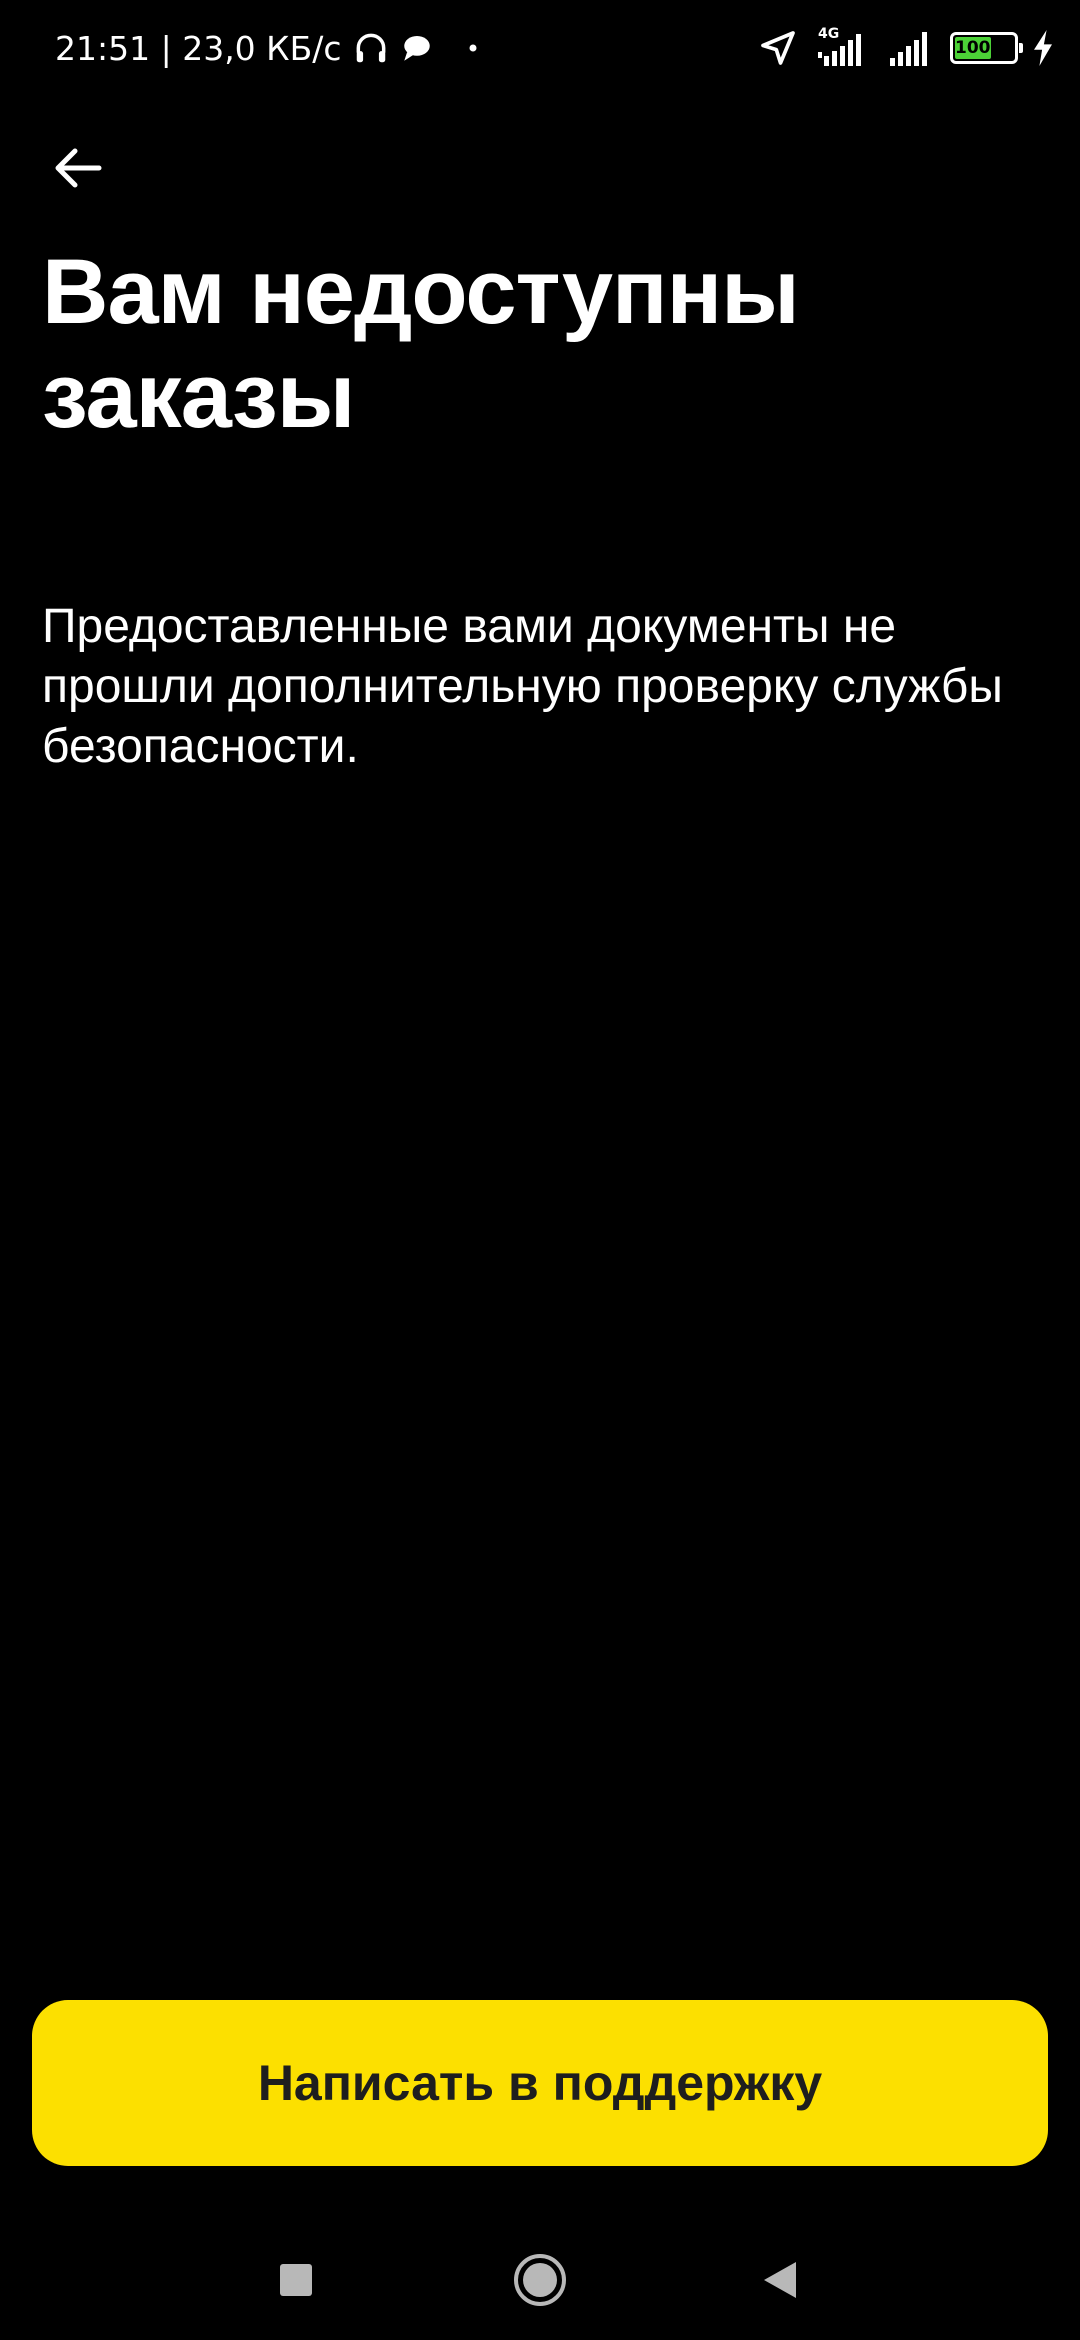 Image resolution: width=1080 pixels, height=2340 pixels. What do you see at coordinates (417, 48) in the screenshot?
I see `chat-bubble-icon` at bounding box center [417, 48].